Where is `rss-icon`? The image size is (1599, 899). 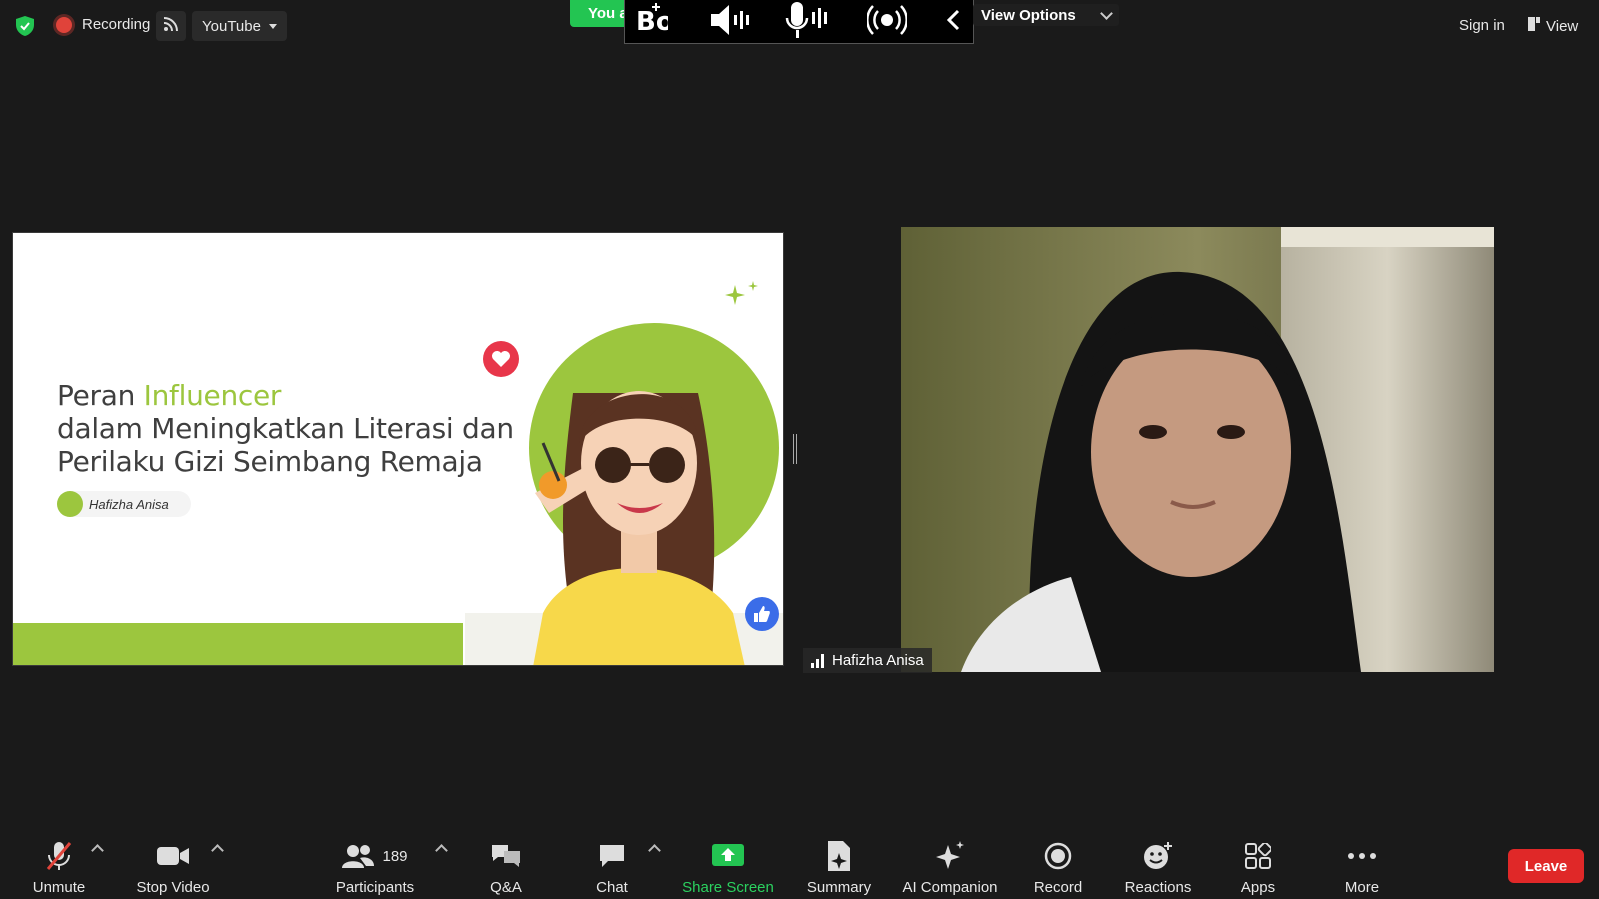 rss-icon is located at coordinates (171, 26).